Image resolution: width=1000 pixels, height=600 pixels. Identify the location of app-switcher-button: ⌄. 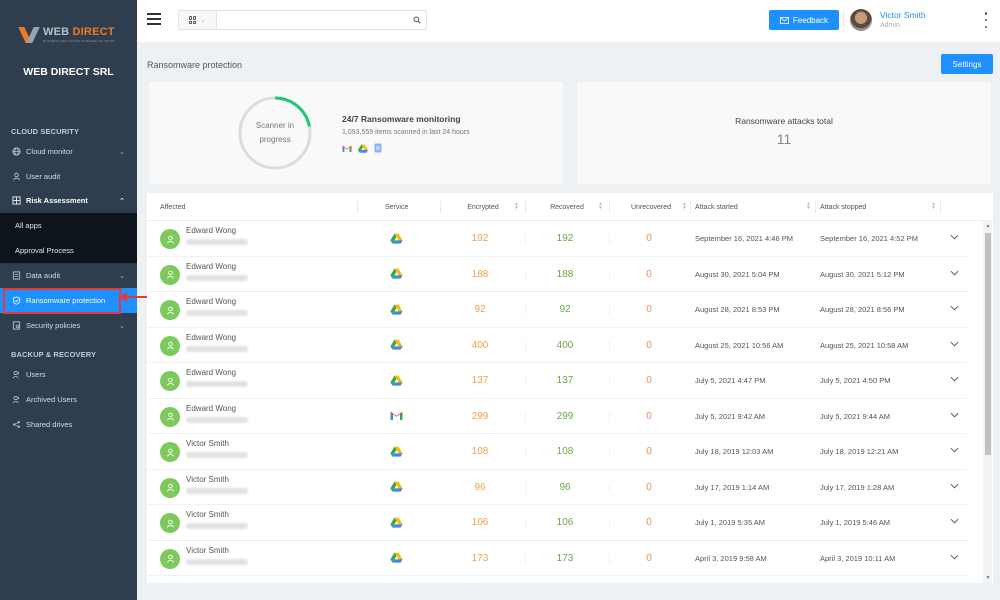
(198, 20).